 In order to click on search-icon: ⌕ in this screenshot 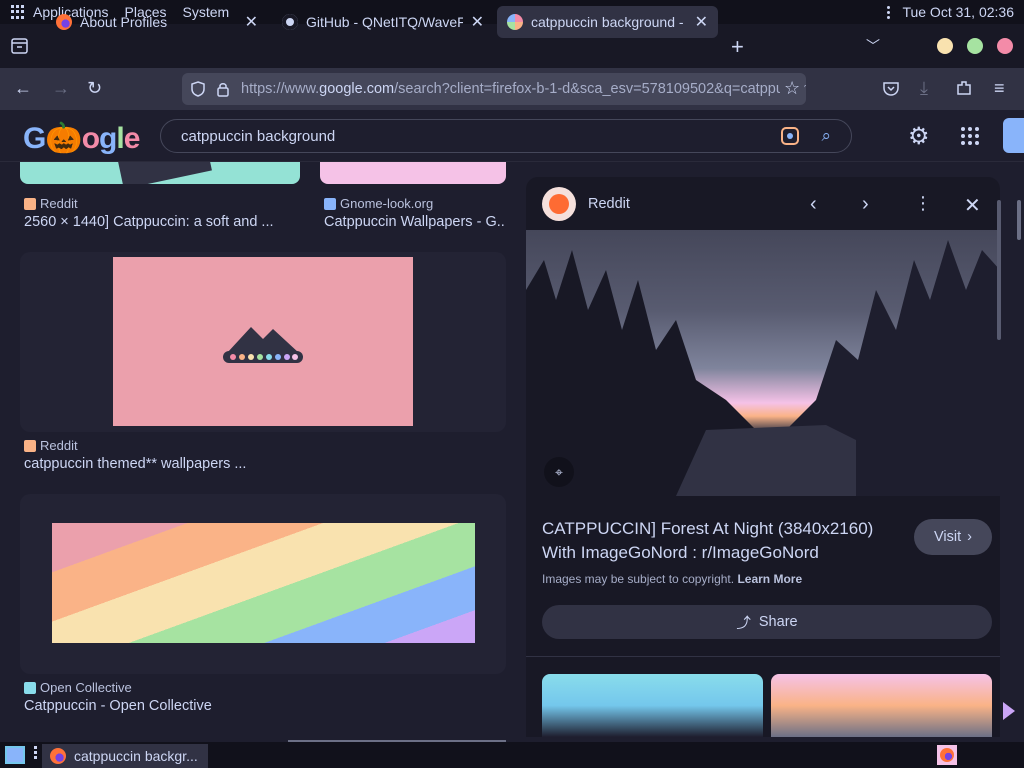, I will do `click(826, 136)`.